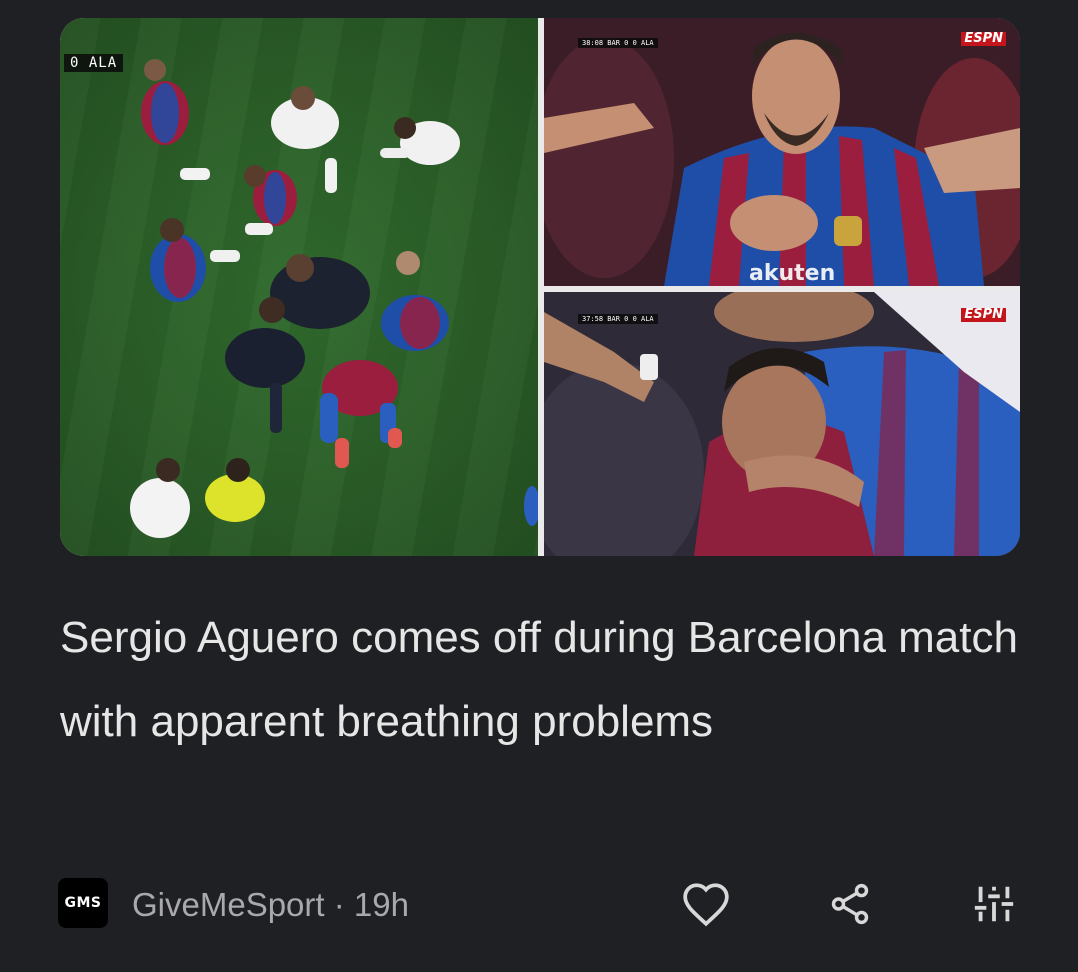  Describe the element at coordinates (539, 906) in the screenshot. I see `article-footer: GMS GiveMeSport · 19h` at that location.